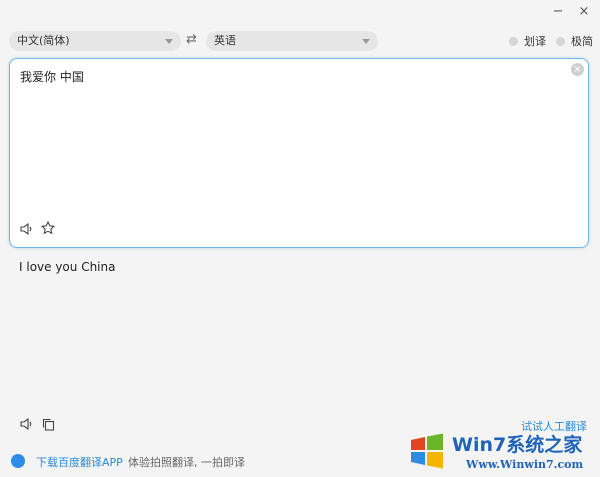 The width and height of the screenshot is (600, 477). Describe the element at coordinates (525, 464) in the screenshot. I see `watermark-url: Www.Winwin7.com` at that location.